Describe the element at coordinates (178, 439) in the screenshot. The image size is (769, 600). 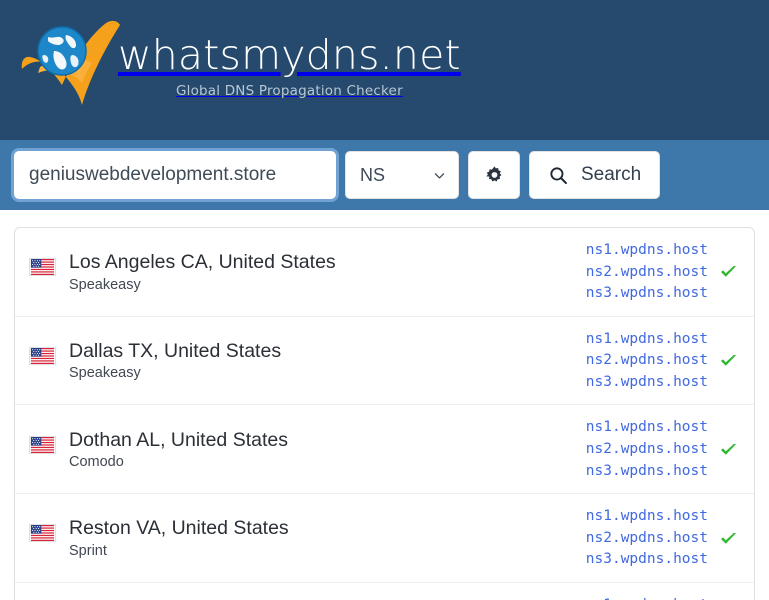
I see `location-name: Dothan AL, United States` at that location.